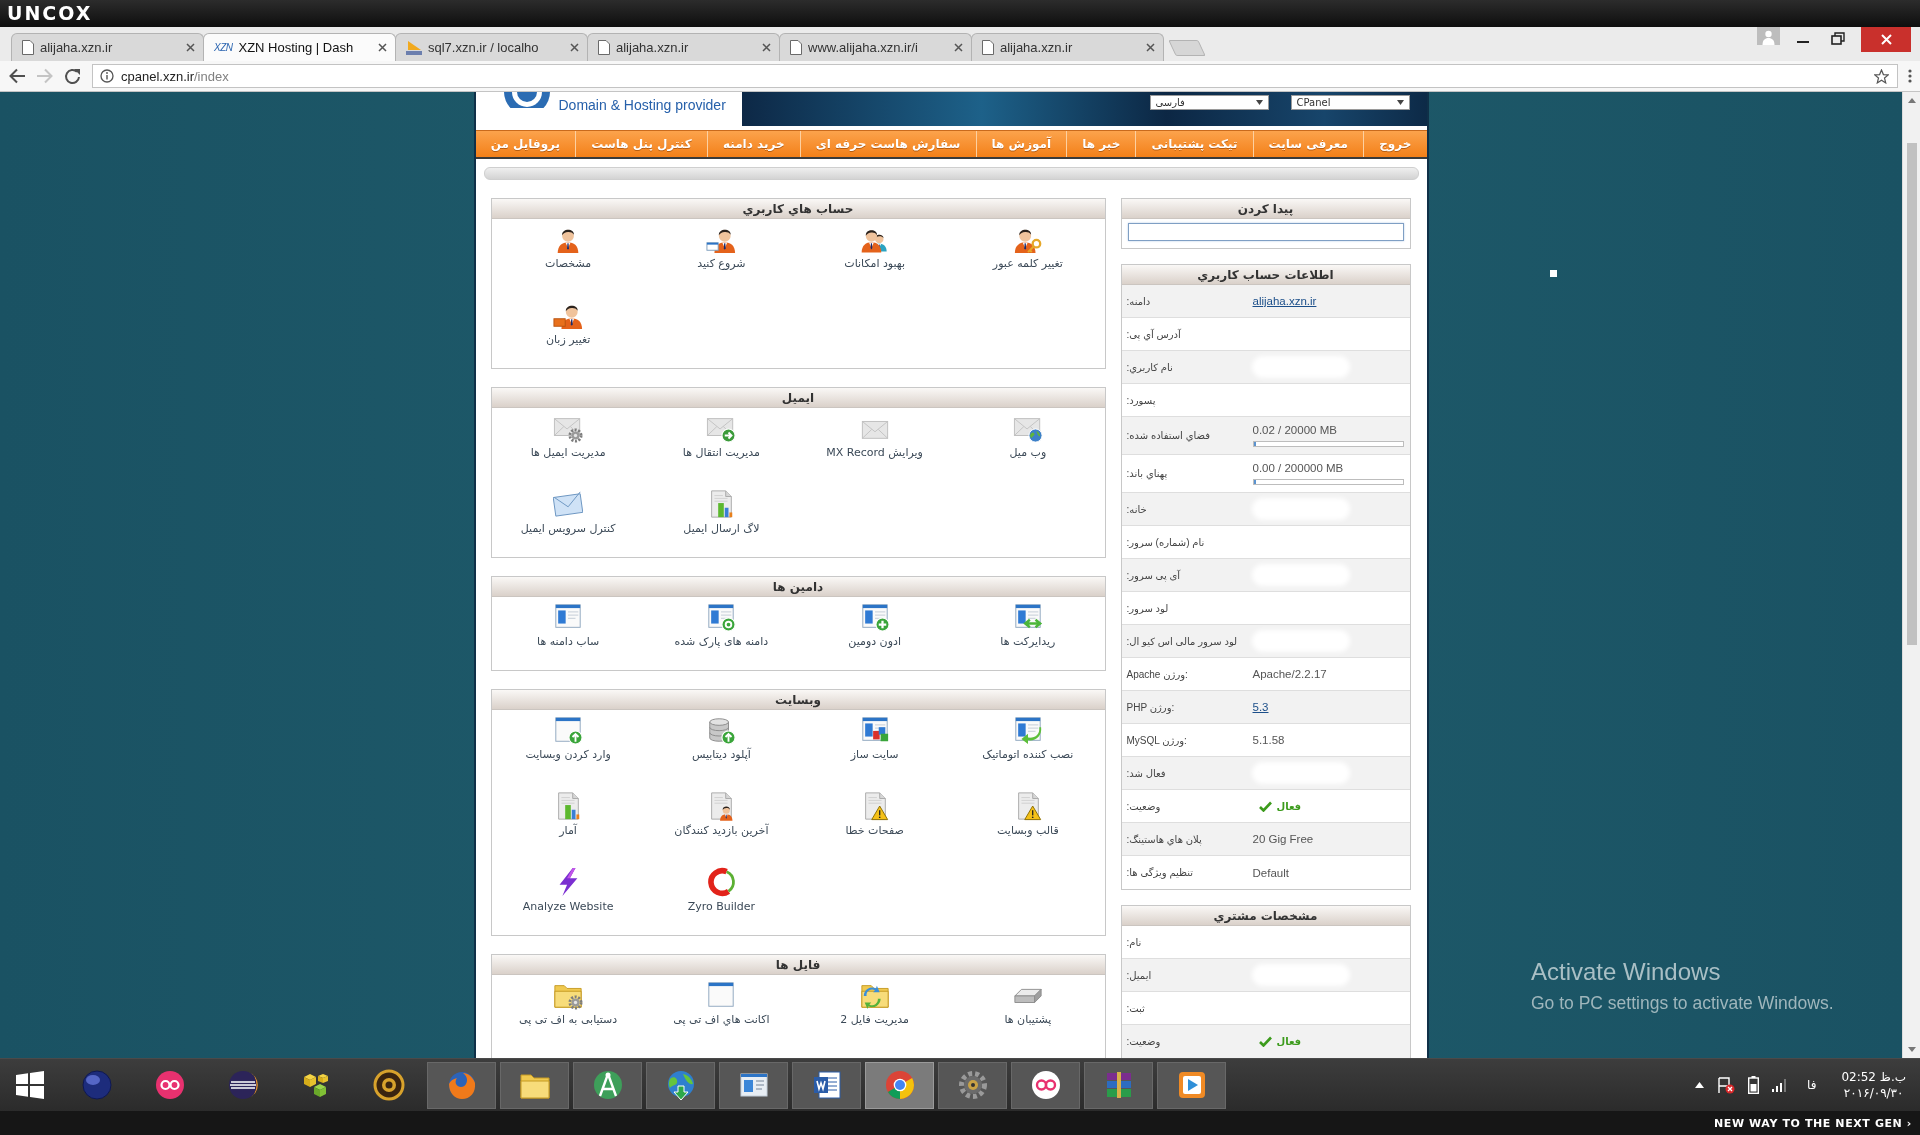  What do you see at coordinates (995, 76) in the screenshot?
I see `address-field: cpanel.xzn.ir/index` at bounding box center [995, 76].